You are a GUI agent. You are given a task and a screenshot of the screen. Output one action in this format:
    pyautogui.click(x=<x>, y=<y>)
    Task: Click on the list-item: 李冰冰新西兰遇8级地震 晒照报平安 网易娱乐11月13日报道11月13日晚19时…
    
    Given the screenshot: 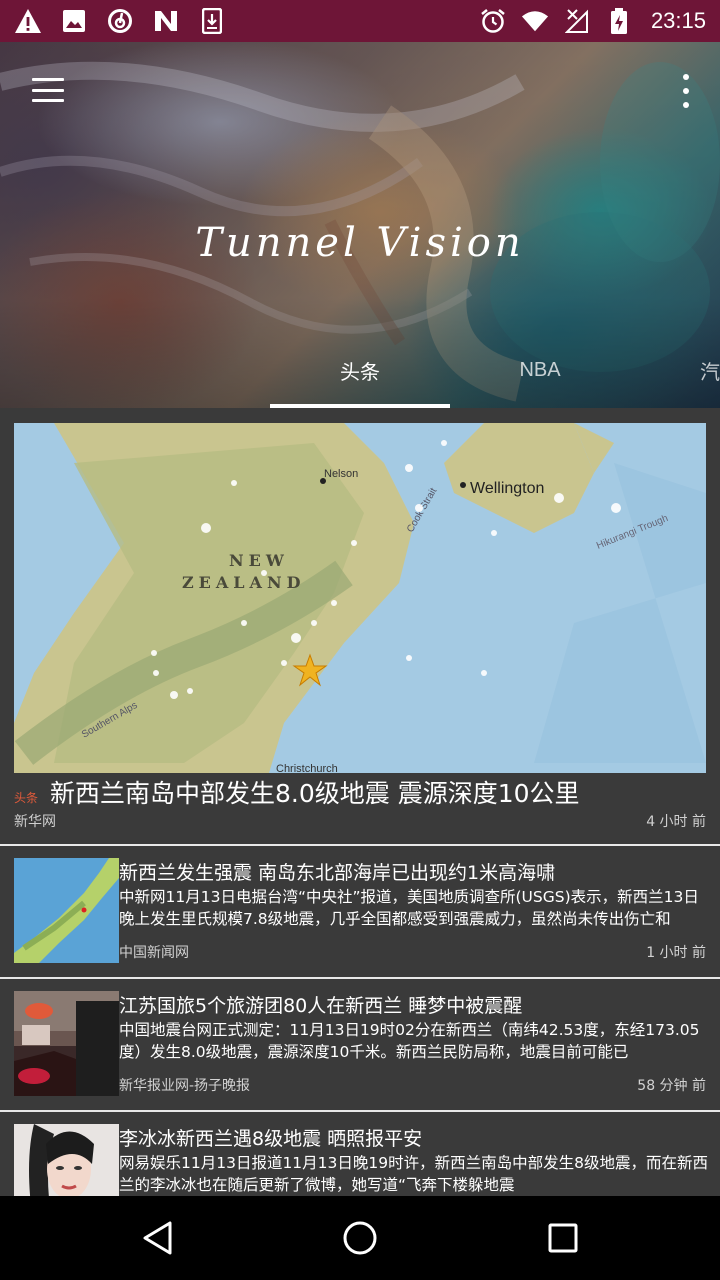 What is the action you would take?
    pyautogui.click(x=360, y=1154)
    